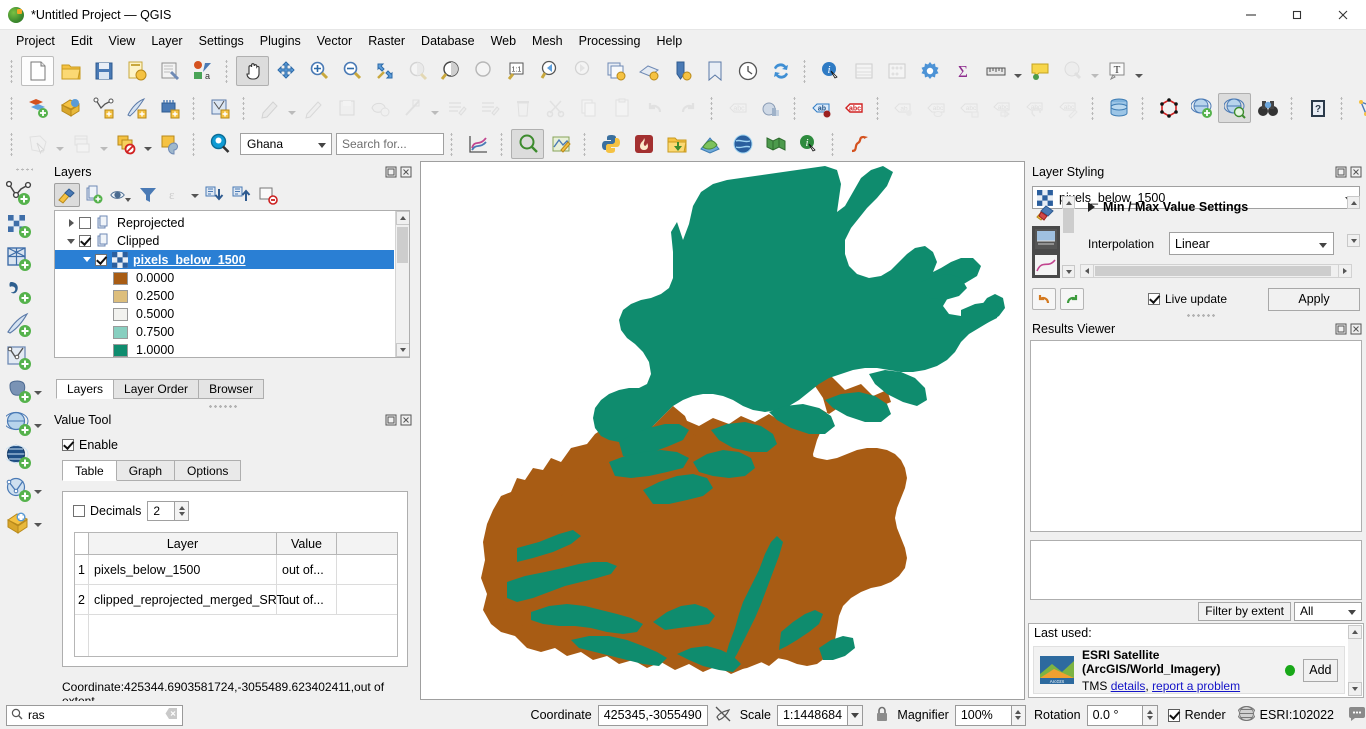 The image size is (1366, 729). Describe the element at coordinates (808, 144) in the screenshot. I see `identify-info-green-icon: i` at that location.